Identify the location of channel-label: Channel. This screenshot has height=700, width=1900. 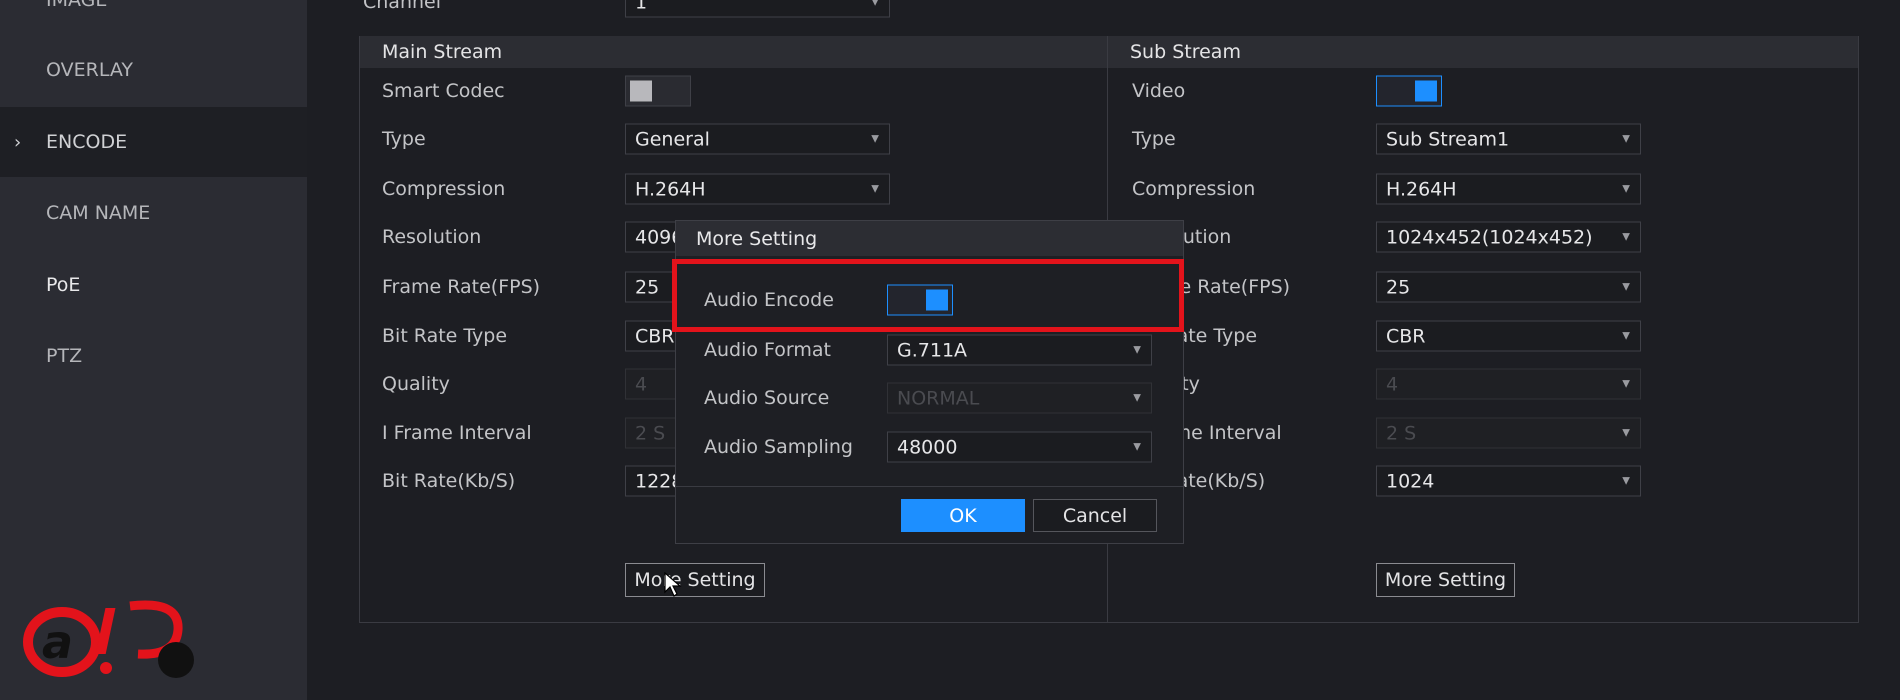
(402, 6).